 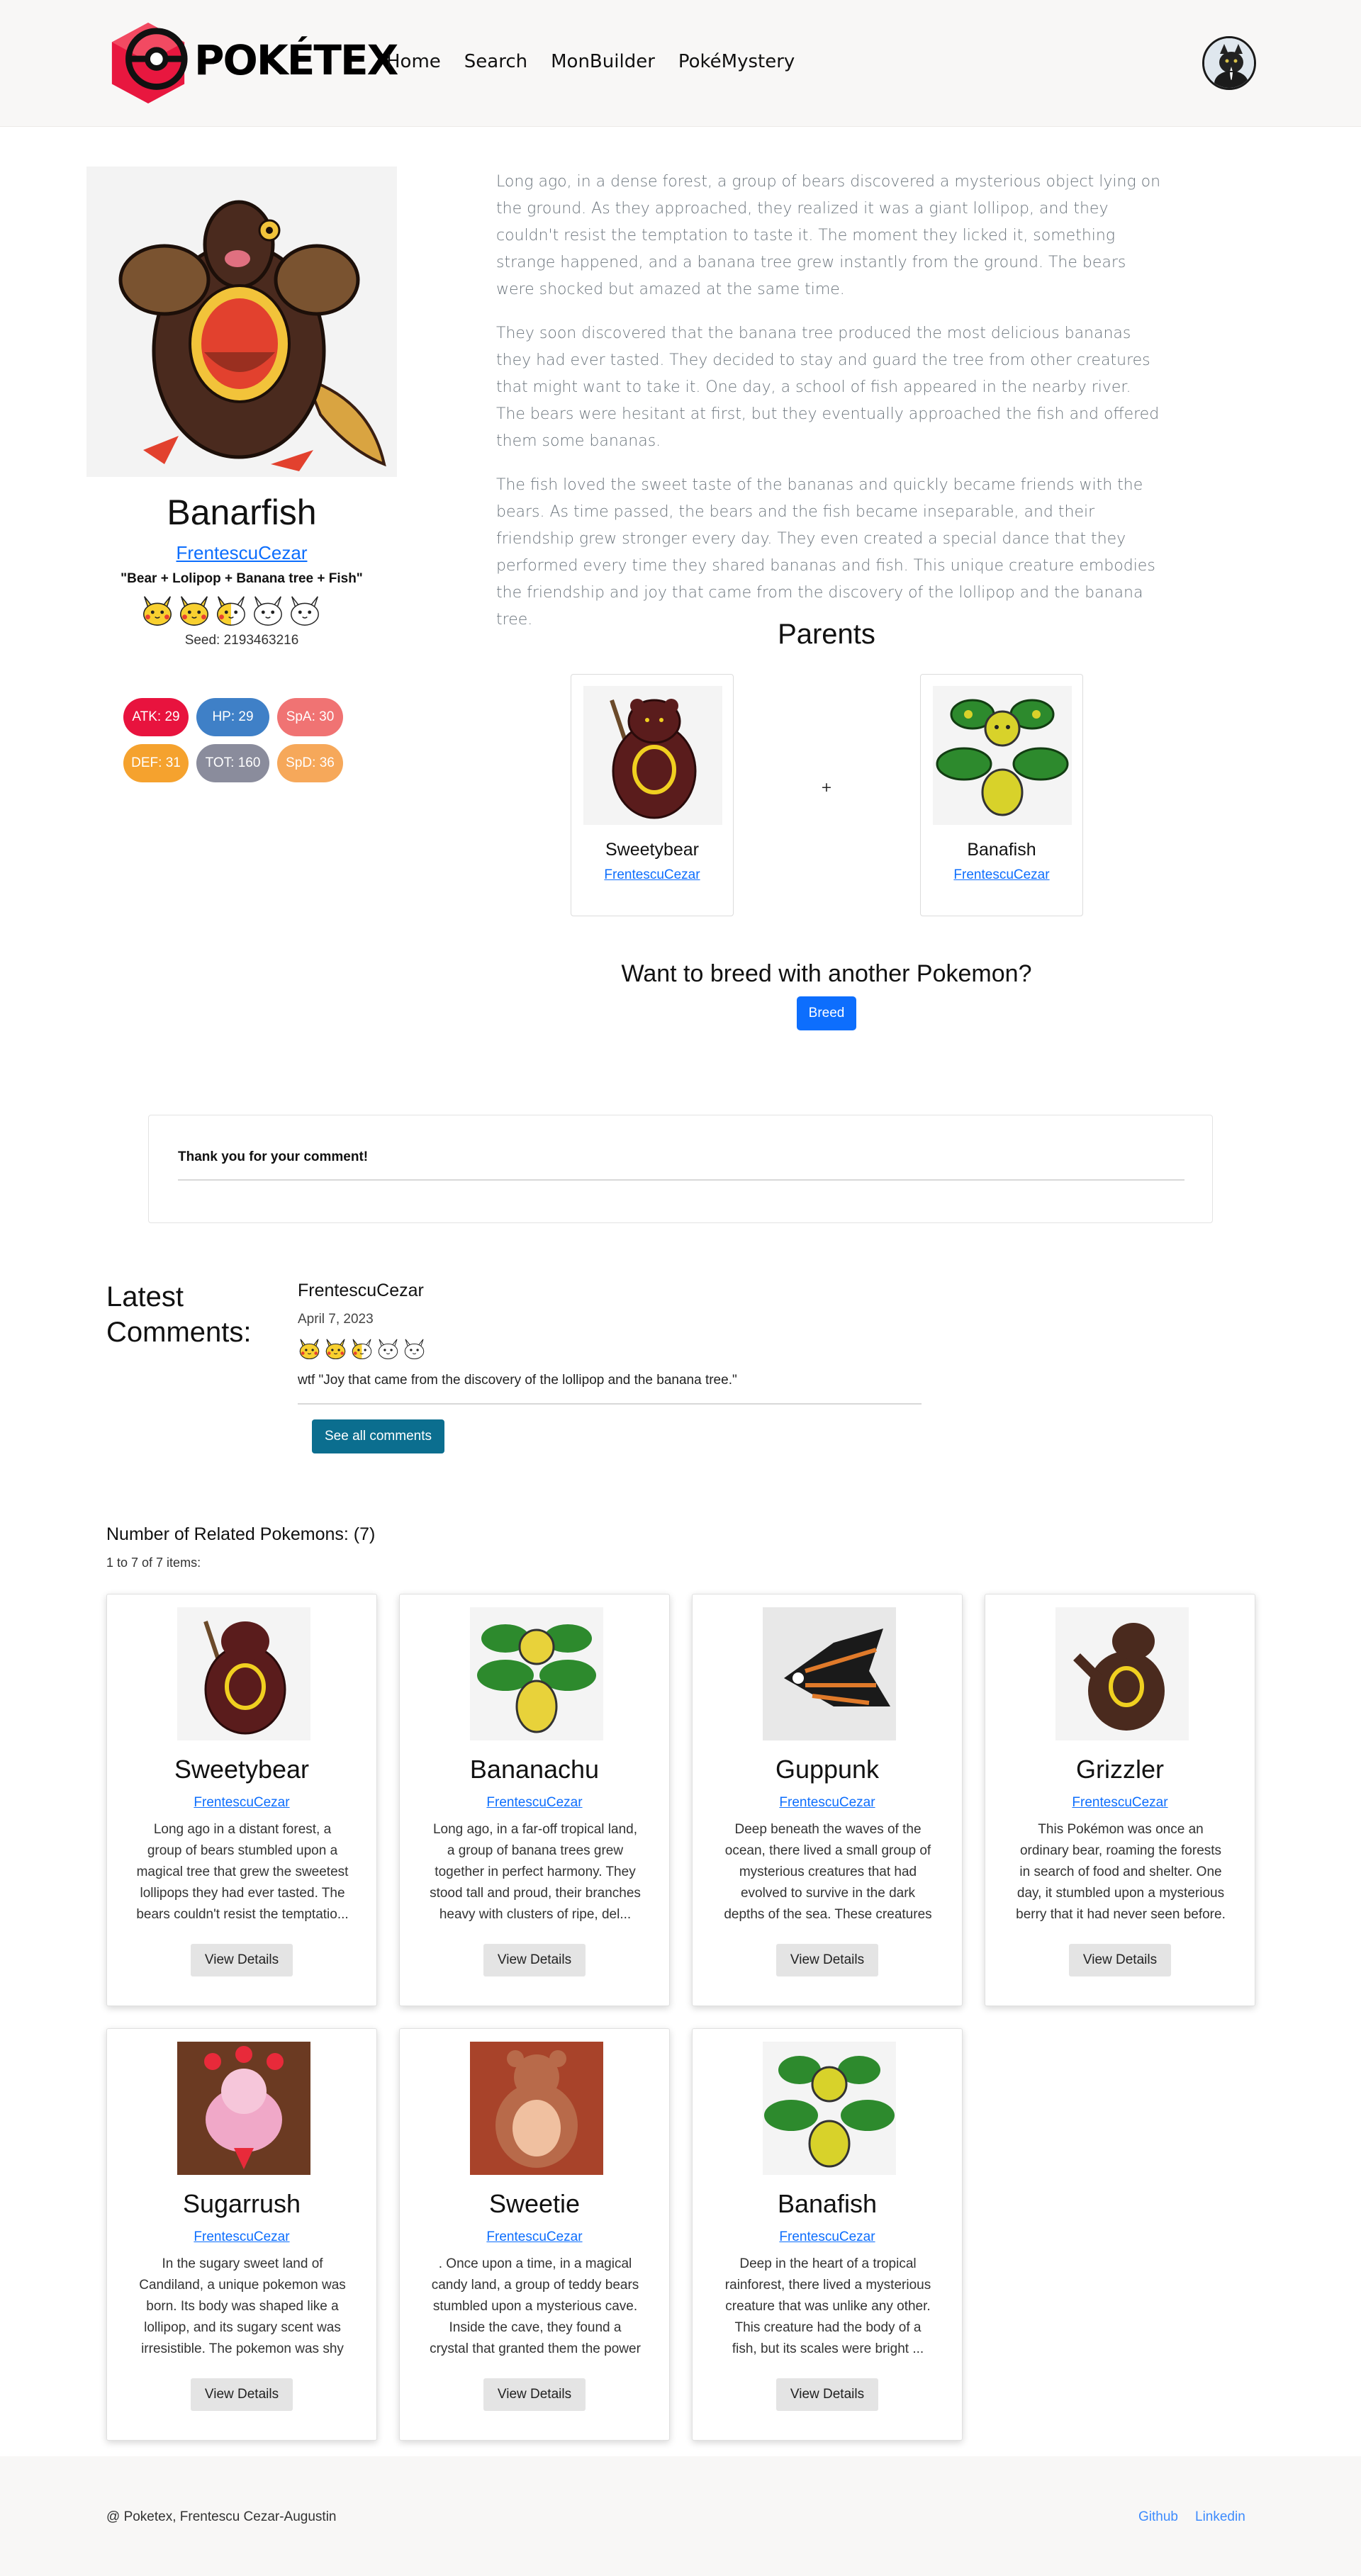 What do you see at coordinates (153, 1563) in the screenshot?
I see `related-items-count: 1 to 7 of 7 items:` at bounding box center [153, 1563].